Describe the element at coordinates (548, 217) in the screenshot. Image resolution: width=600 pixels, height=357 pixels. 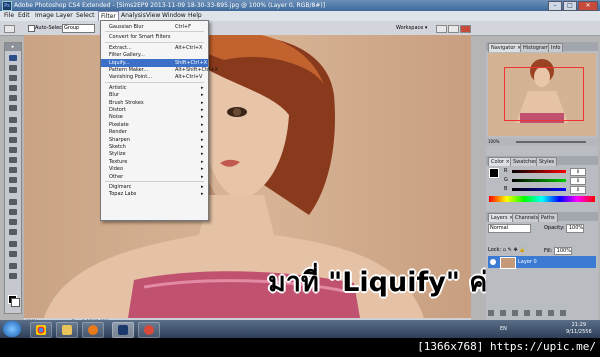
I see `tab-paths: Paths` at that location.